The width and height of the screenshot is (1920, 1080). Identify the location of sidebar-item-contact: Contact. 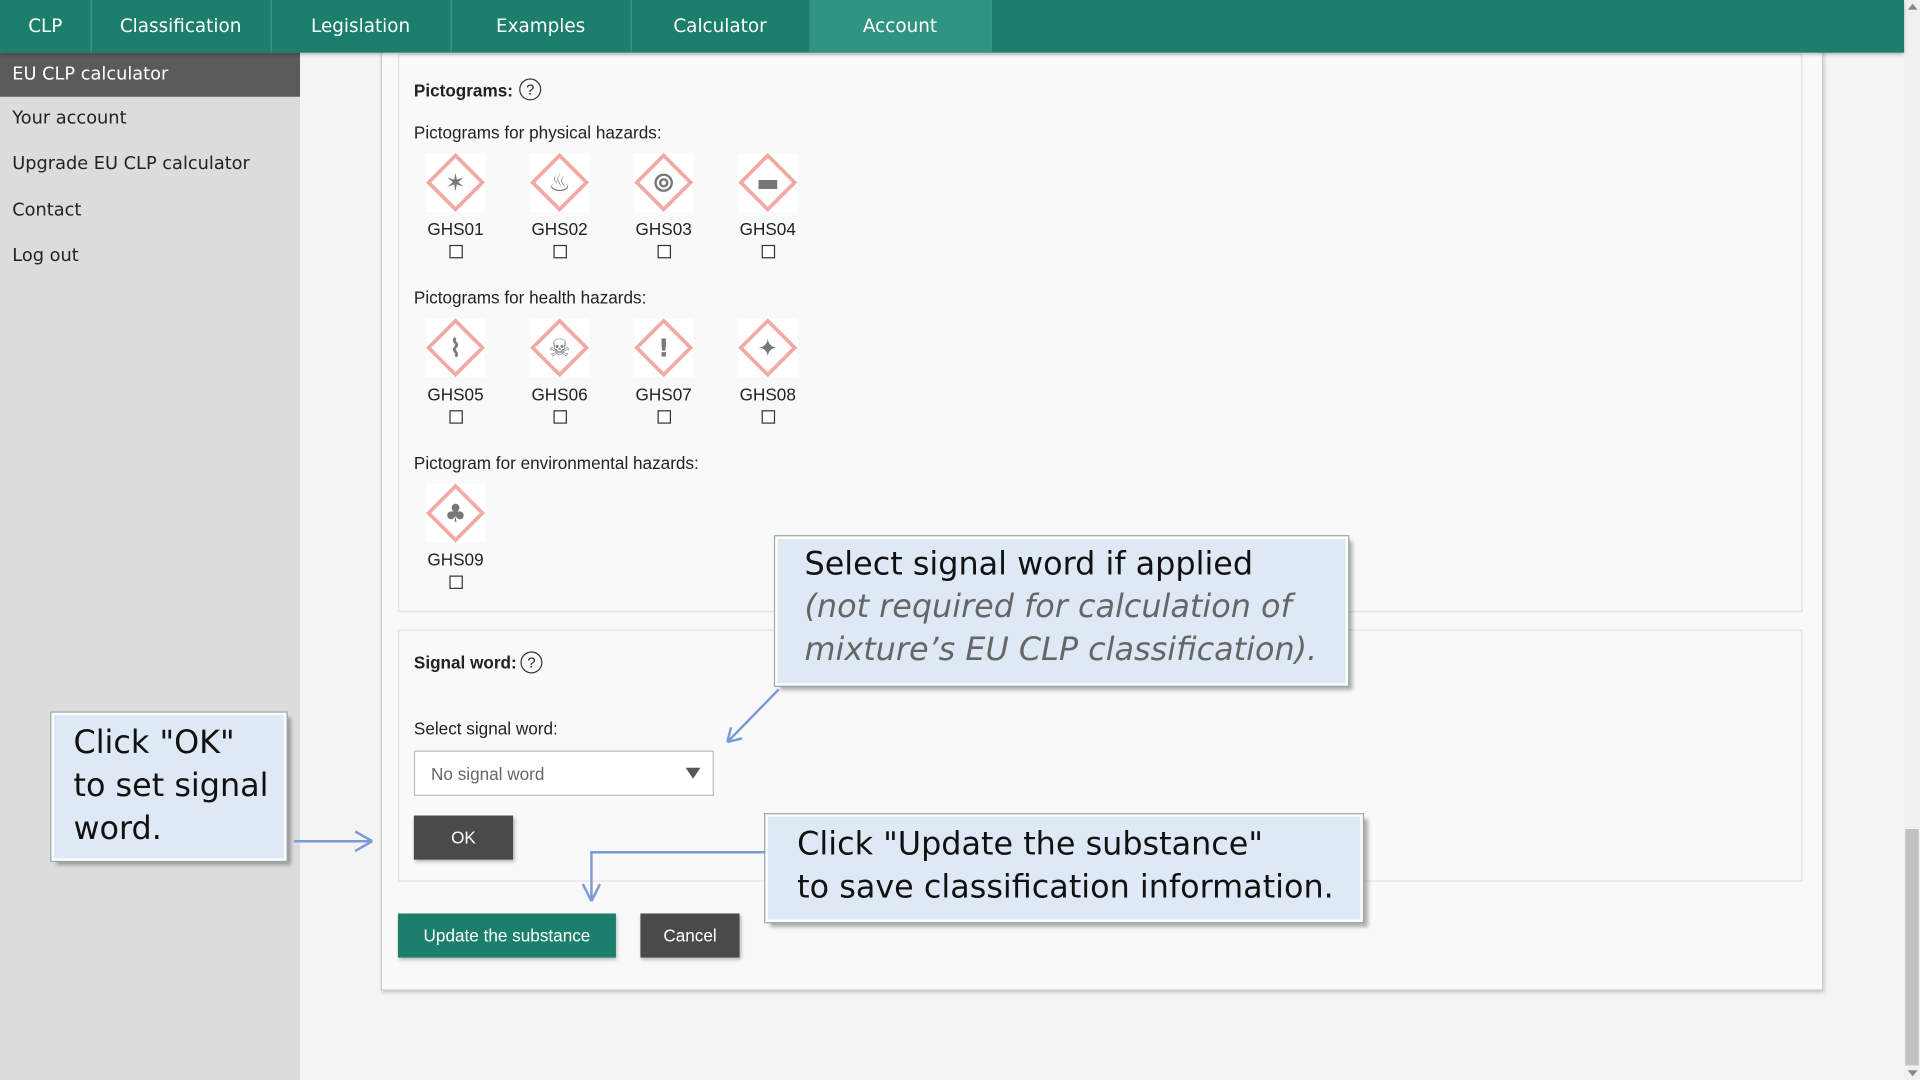
(150, 211).